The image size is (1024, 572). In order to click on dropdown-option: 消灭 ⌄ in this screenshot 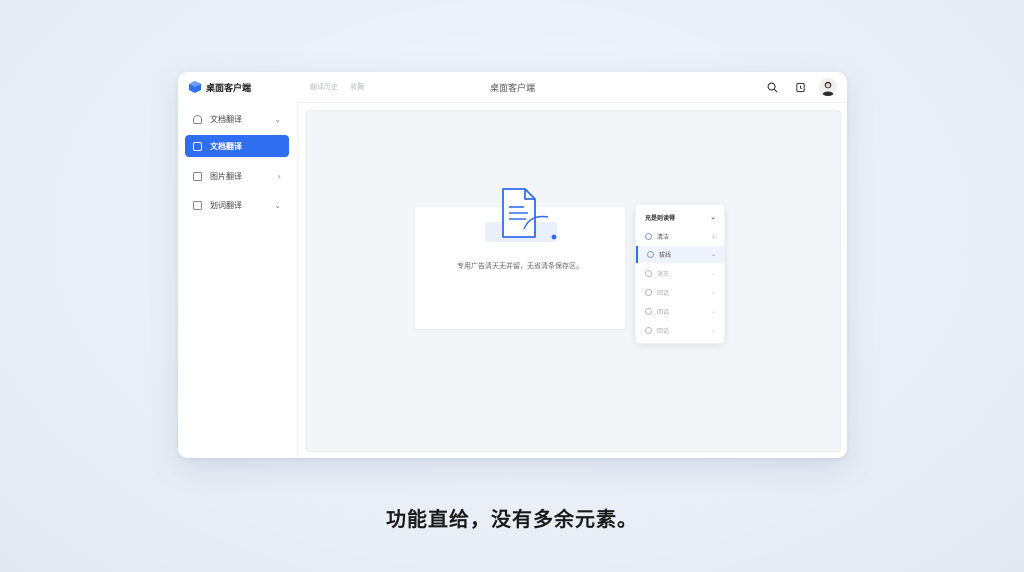, I will do `click(680, 273)`.